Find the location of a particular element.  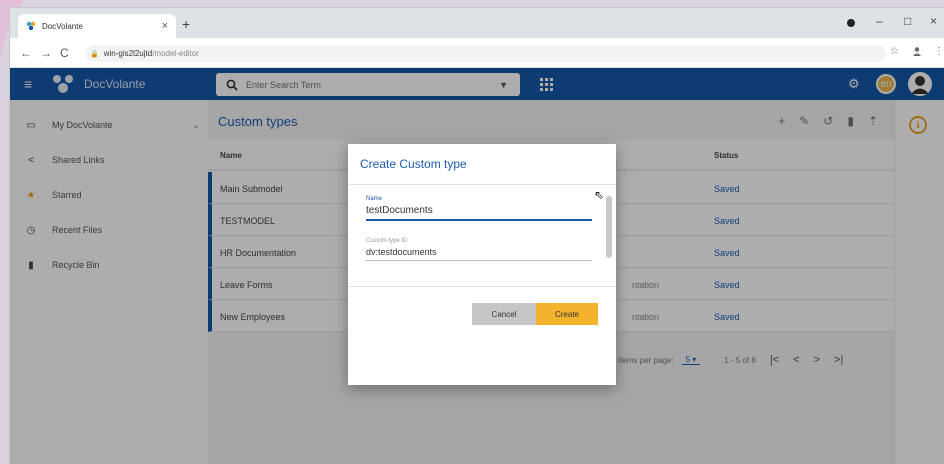

forward-icon: → is located at coordinates (46, 53).